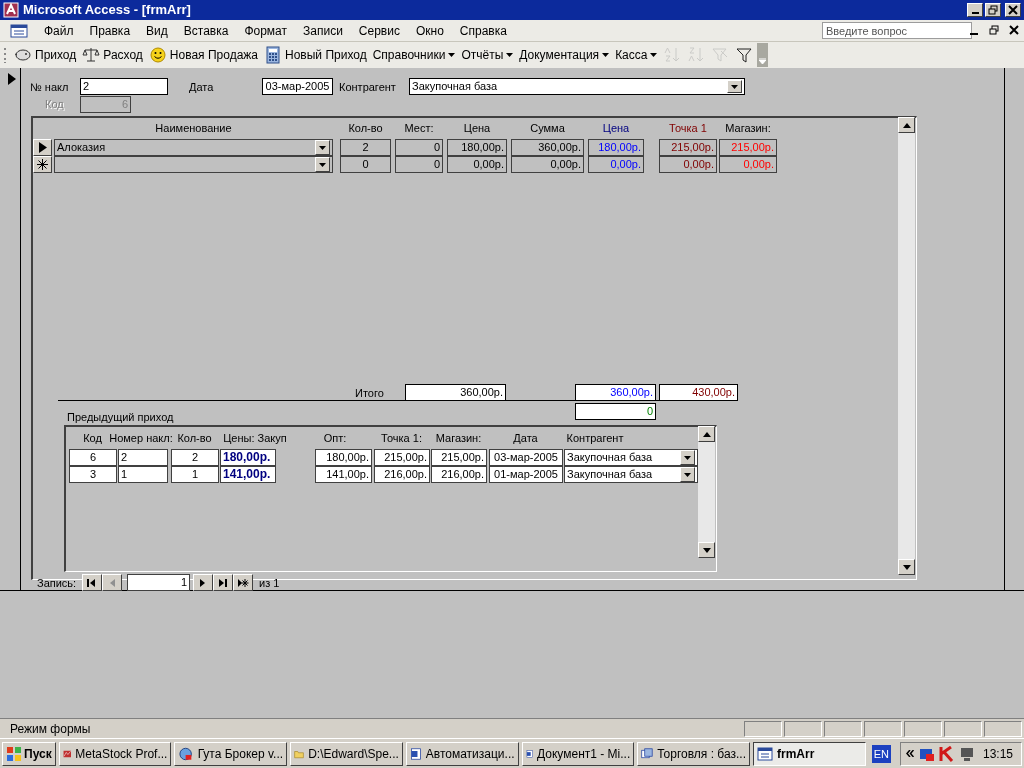  What do you see at coordinates (379, 30) in the screenshot?
I see `menu-item: Сервис` at bounding box center [379, 30].